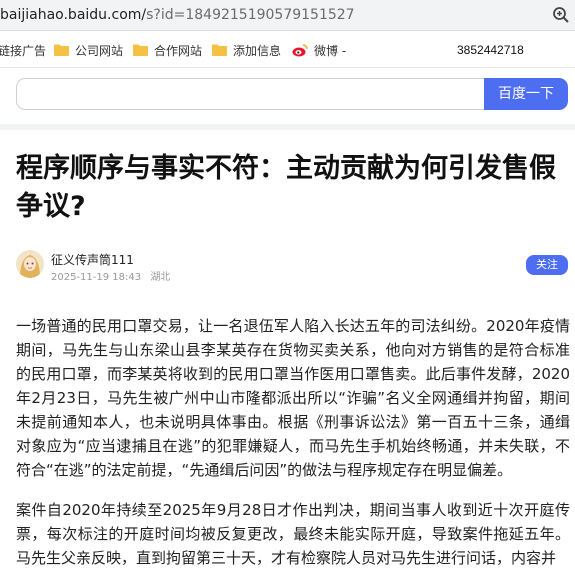 The image size is (575, 570). What do you see at coordinates (92, 259) in the screenshot?
I see `author-name: 征义传声筒111` at bounding box center [92, 259].